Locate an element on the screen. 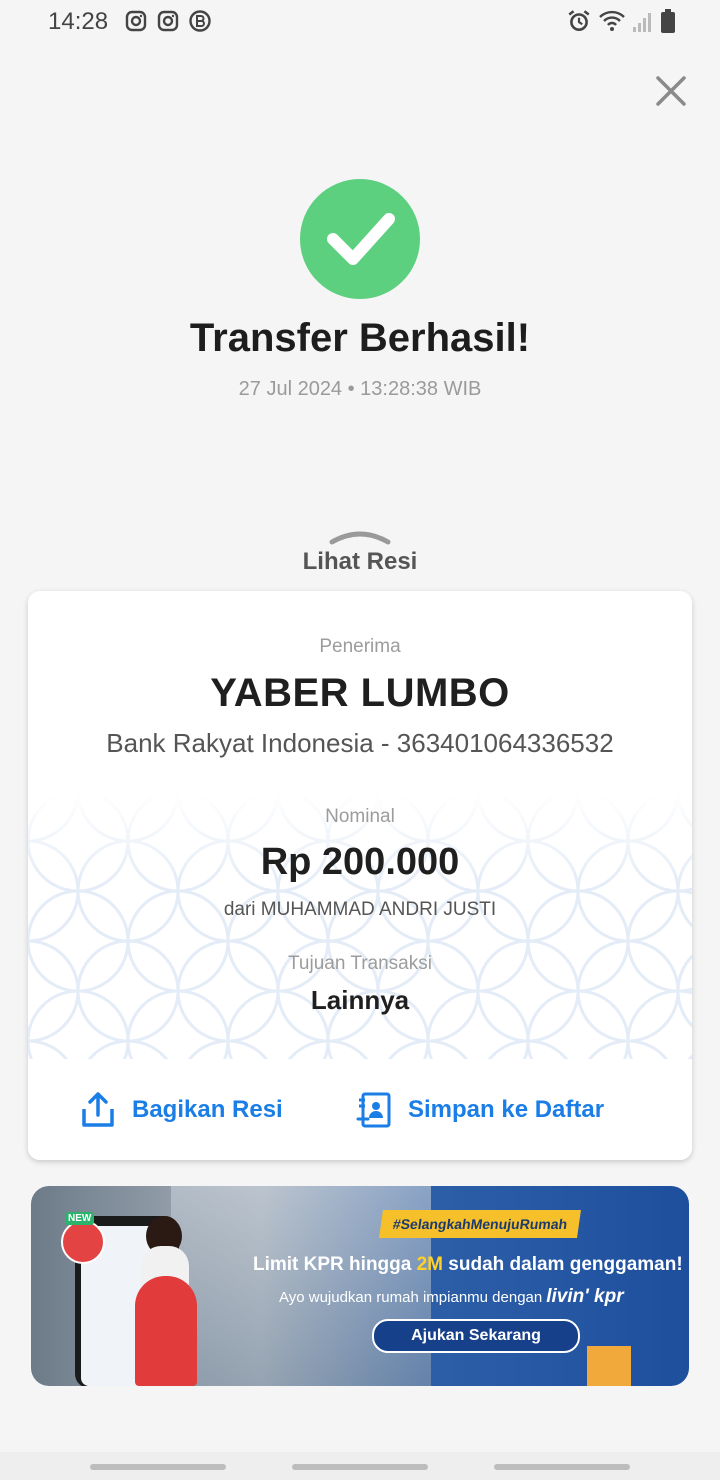 This screenshot has width=720, height=1480. receipt-toggle: Lihat Resi is located at coordinates (360, 562).